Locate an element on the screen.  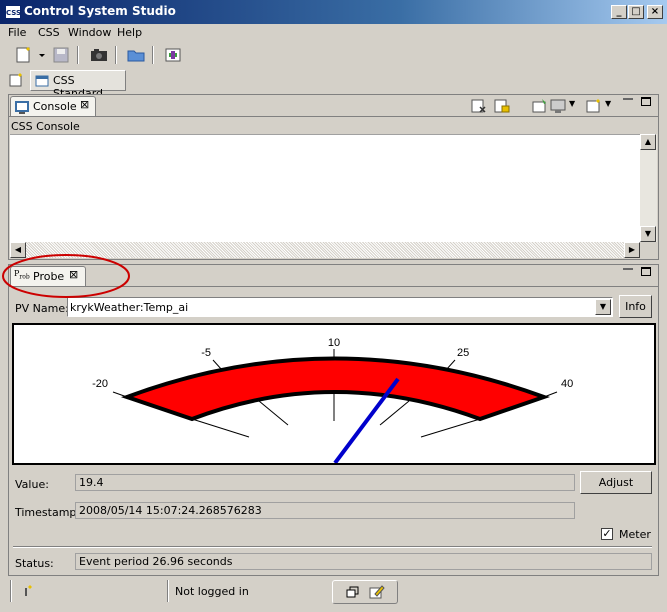
menu-bar: File CSS Window Help is located at coordinates (333, 33).